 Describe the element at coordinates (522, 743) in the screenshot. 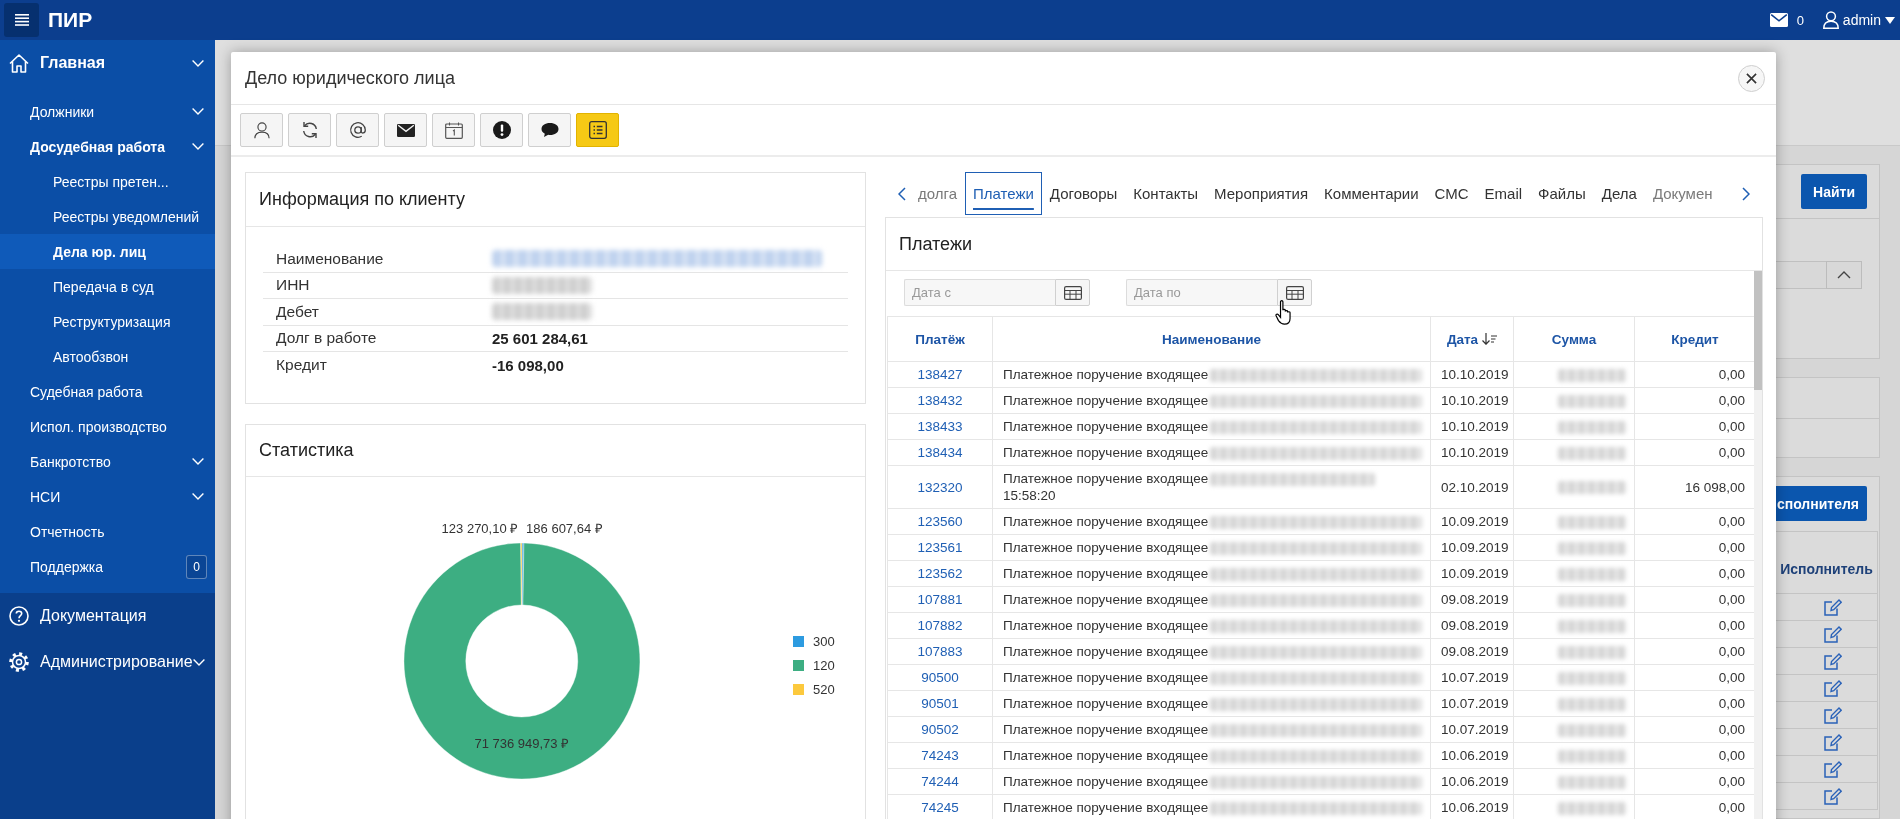

I see `data-label: 71 736 949,73 ₽` at that location.